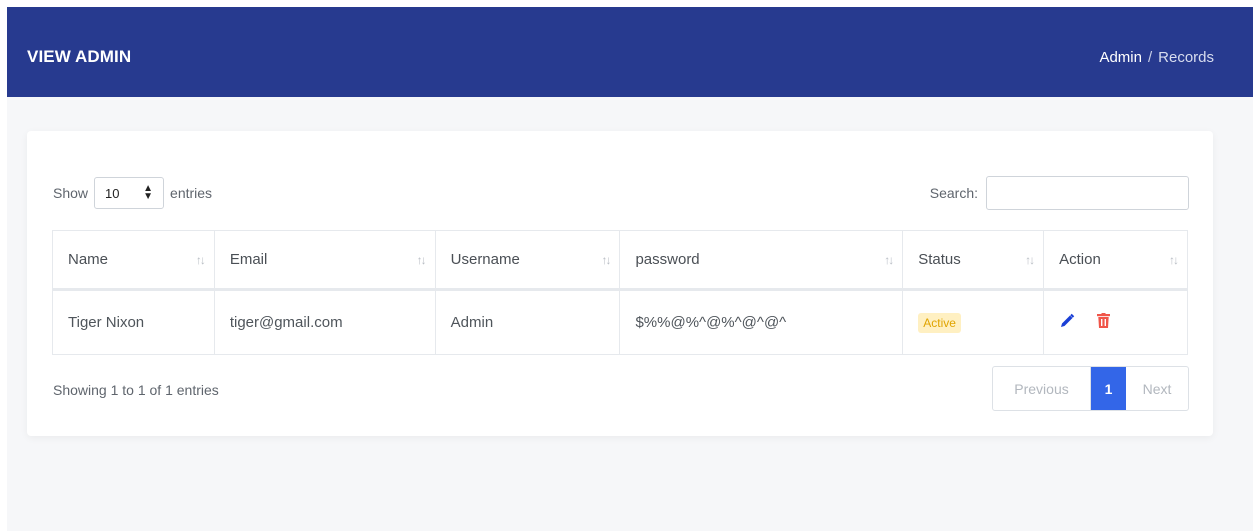 This screenshot has width=1253, height=531. What do you see at coordinates (324, 322) in the screenshot?
I see `cell-email: tiger@gmail.com` at bounding box center [324, 322].